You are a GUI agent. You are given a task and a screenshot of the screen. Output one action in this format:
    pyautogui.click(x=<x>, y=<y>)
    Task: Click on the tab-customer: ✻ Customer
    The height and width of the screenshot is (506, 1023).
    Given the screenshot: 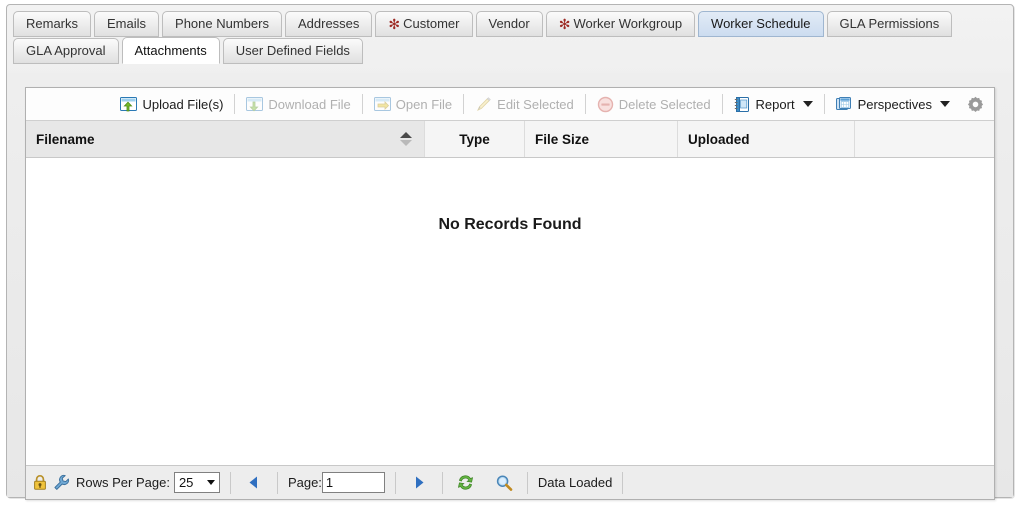 What is the action you would take?
    pyautogui.click(x=424, y=24)
    